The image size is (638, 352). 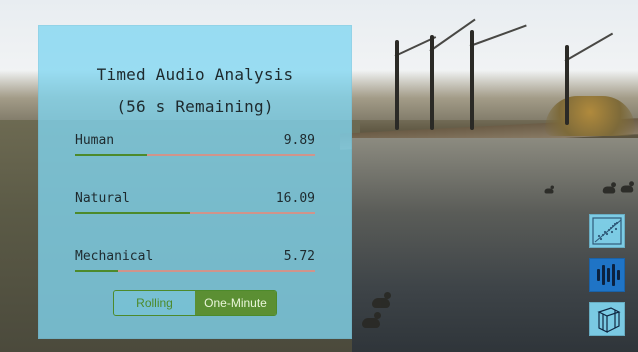 What do you see at coordinates (195, 74) in the screenshot?
I see `panel-title: Timed Audio Analysis` at bounding box center [195, 74].